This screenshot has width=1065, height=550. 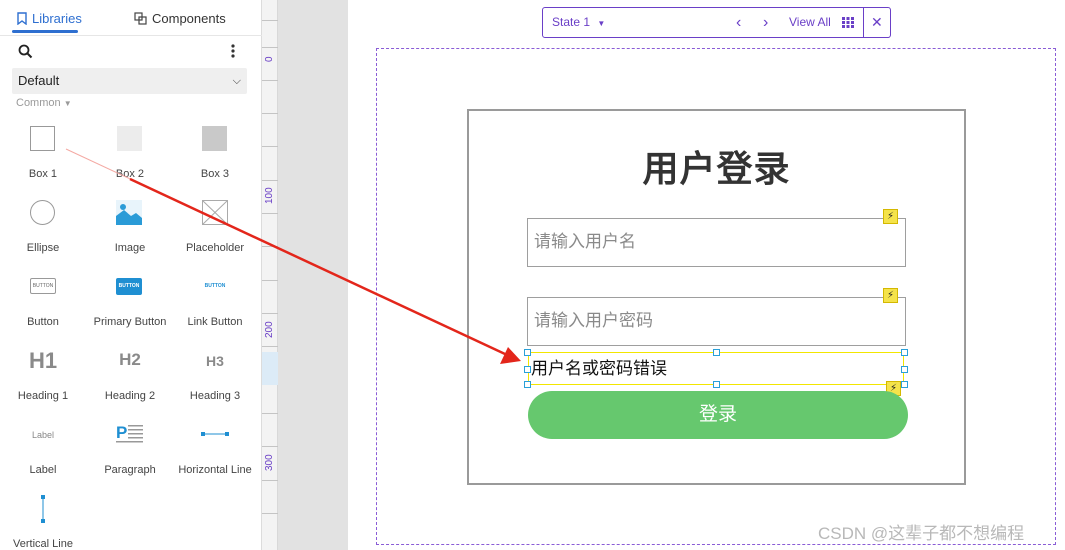 What do you see at coordinates (130, 359) in the screenshot?
I see `heading-2-thumb: H2` at bounding box center [130, 359].